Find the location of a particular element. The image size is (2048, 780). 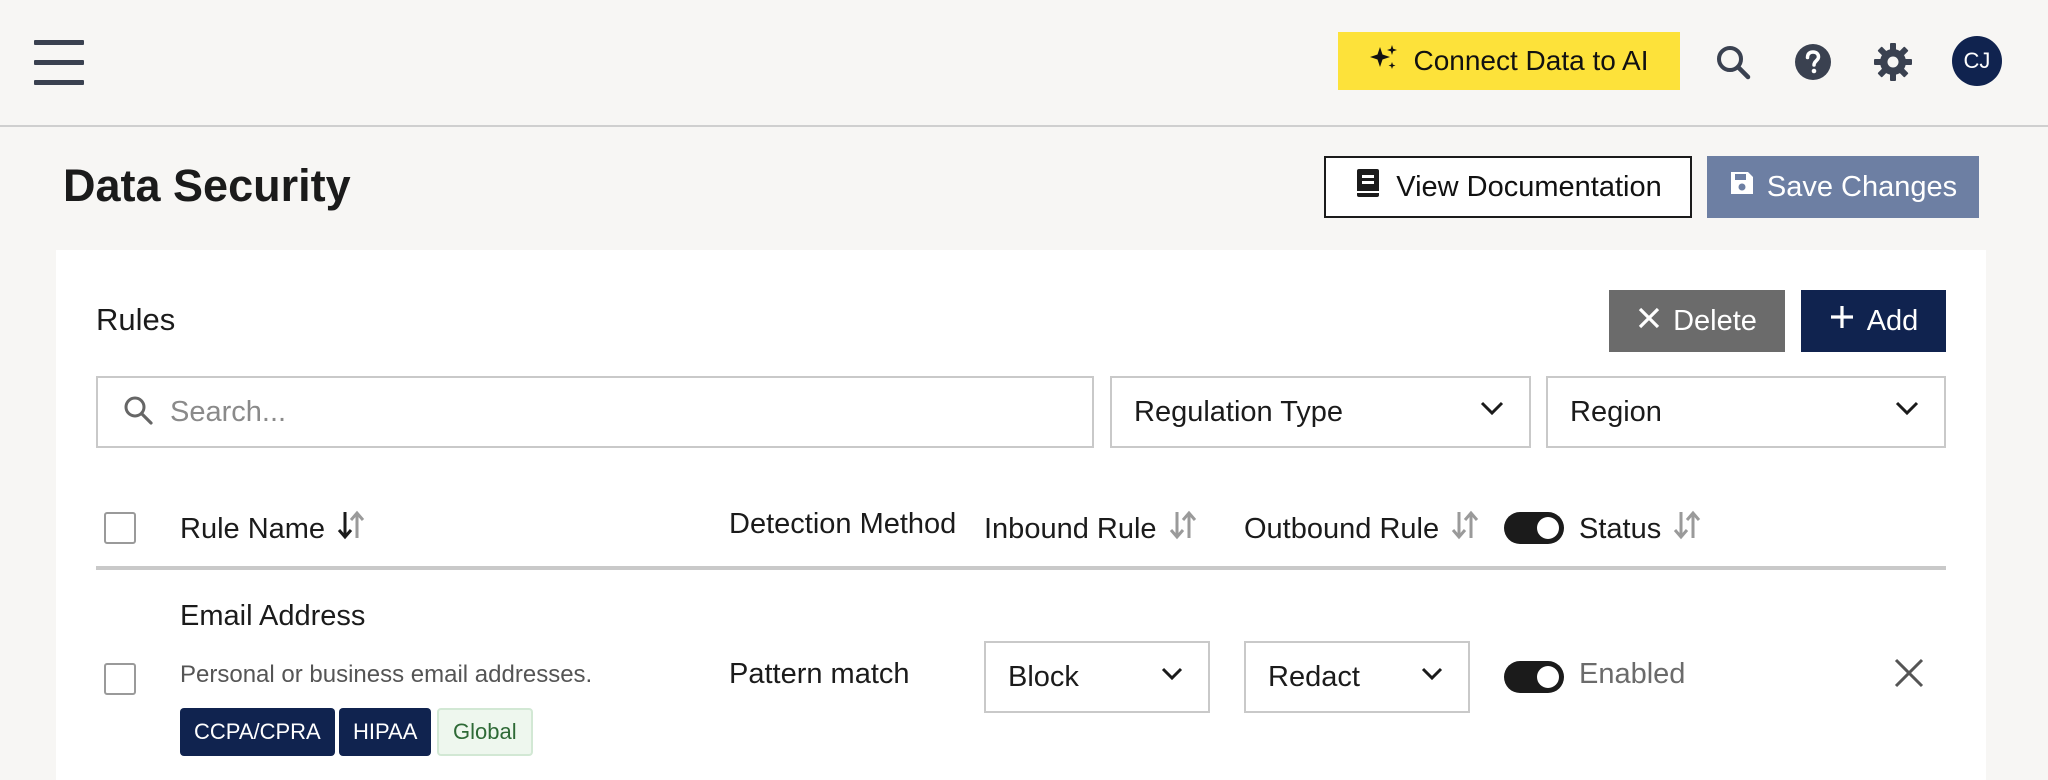

detection-method-label: Detection Method is located at coordinates (843, 524).